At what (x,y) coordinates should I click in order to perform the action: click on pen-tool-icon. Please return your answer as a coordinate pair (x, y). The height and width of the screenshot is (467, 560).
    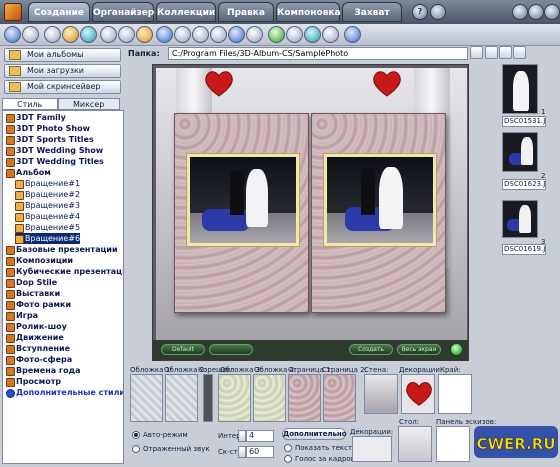
    Looking at the image, I should click on (491, 52).